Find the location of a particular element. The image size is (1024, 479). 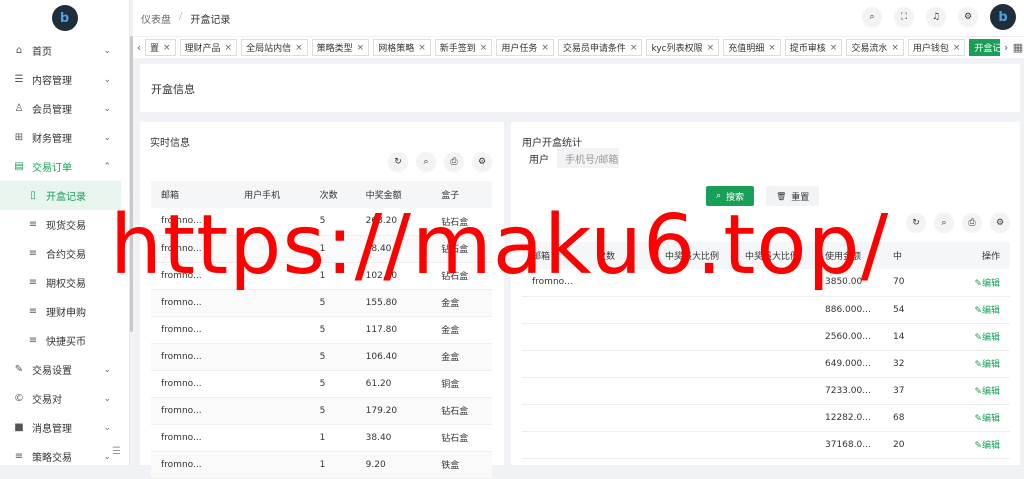

tab-10: 提币审核 × is located at coordinates (813, 47).